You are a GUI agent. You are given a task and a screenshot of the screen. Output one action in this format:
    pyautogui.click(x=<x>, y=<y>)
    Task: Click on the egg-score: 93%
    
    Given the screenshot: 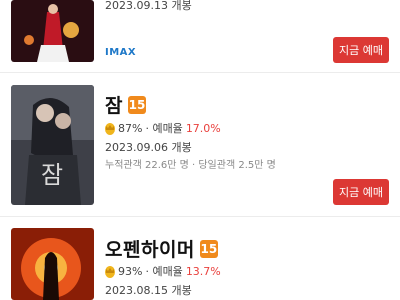 What is the action you would take?
    pyautogui.click(x=130, y=271)
    